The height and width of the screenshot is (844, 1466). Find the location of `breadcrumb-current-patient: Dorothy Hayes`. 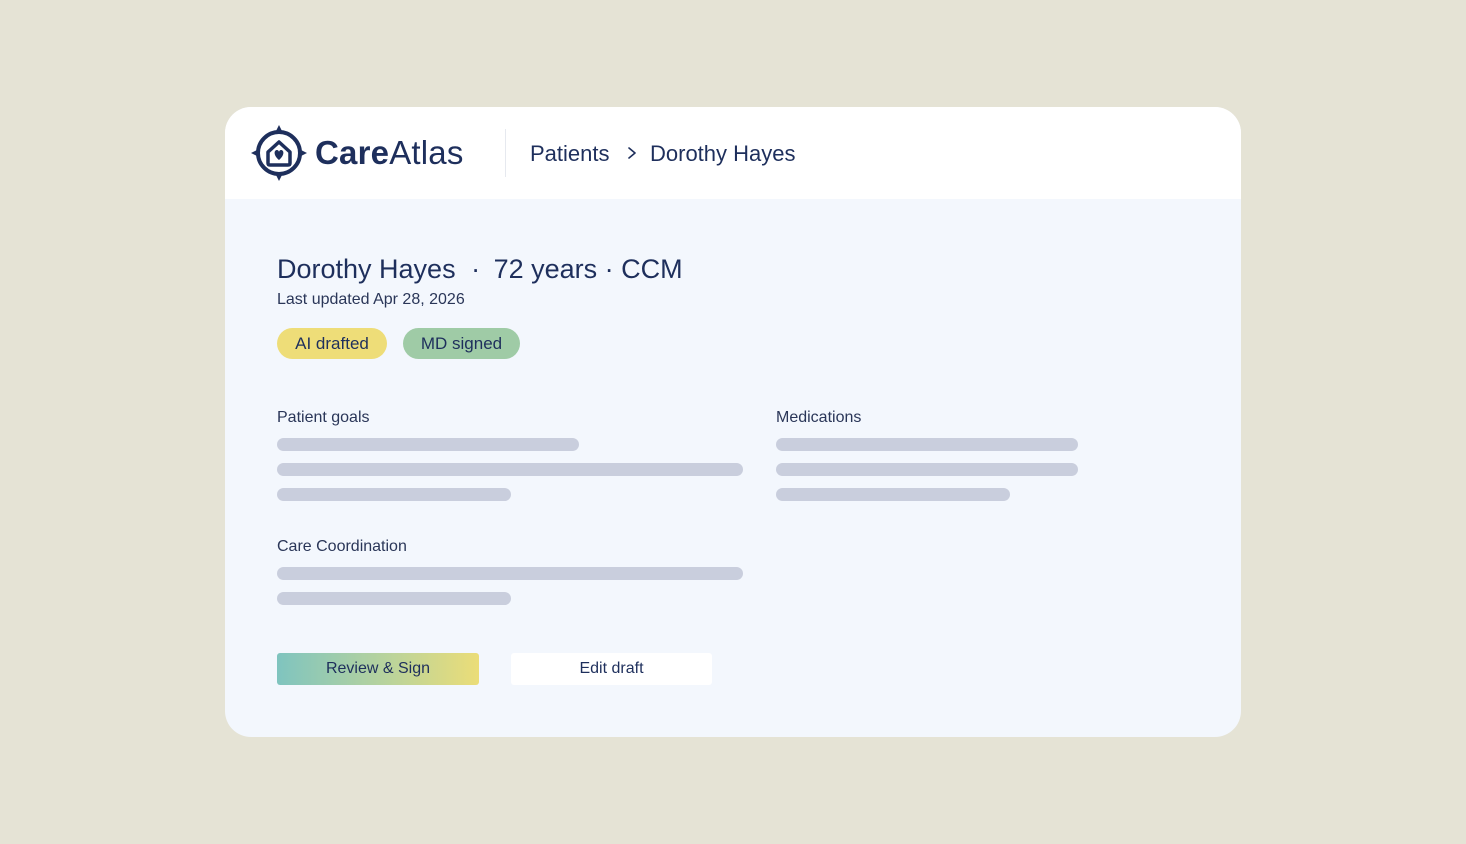

breadcrumb-current-patient: Dorothy Hayes is located at coordinates (723, 153).